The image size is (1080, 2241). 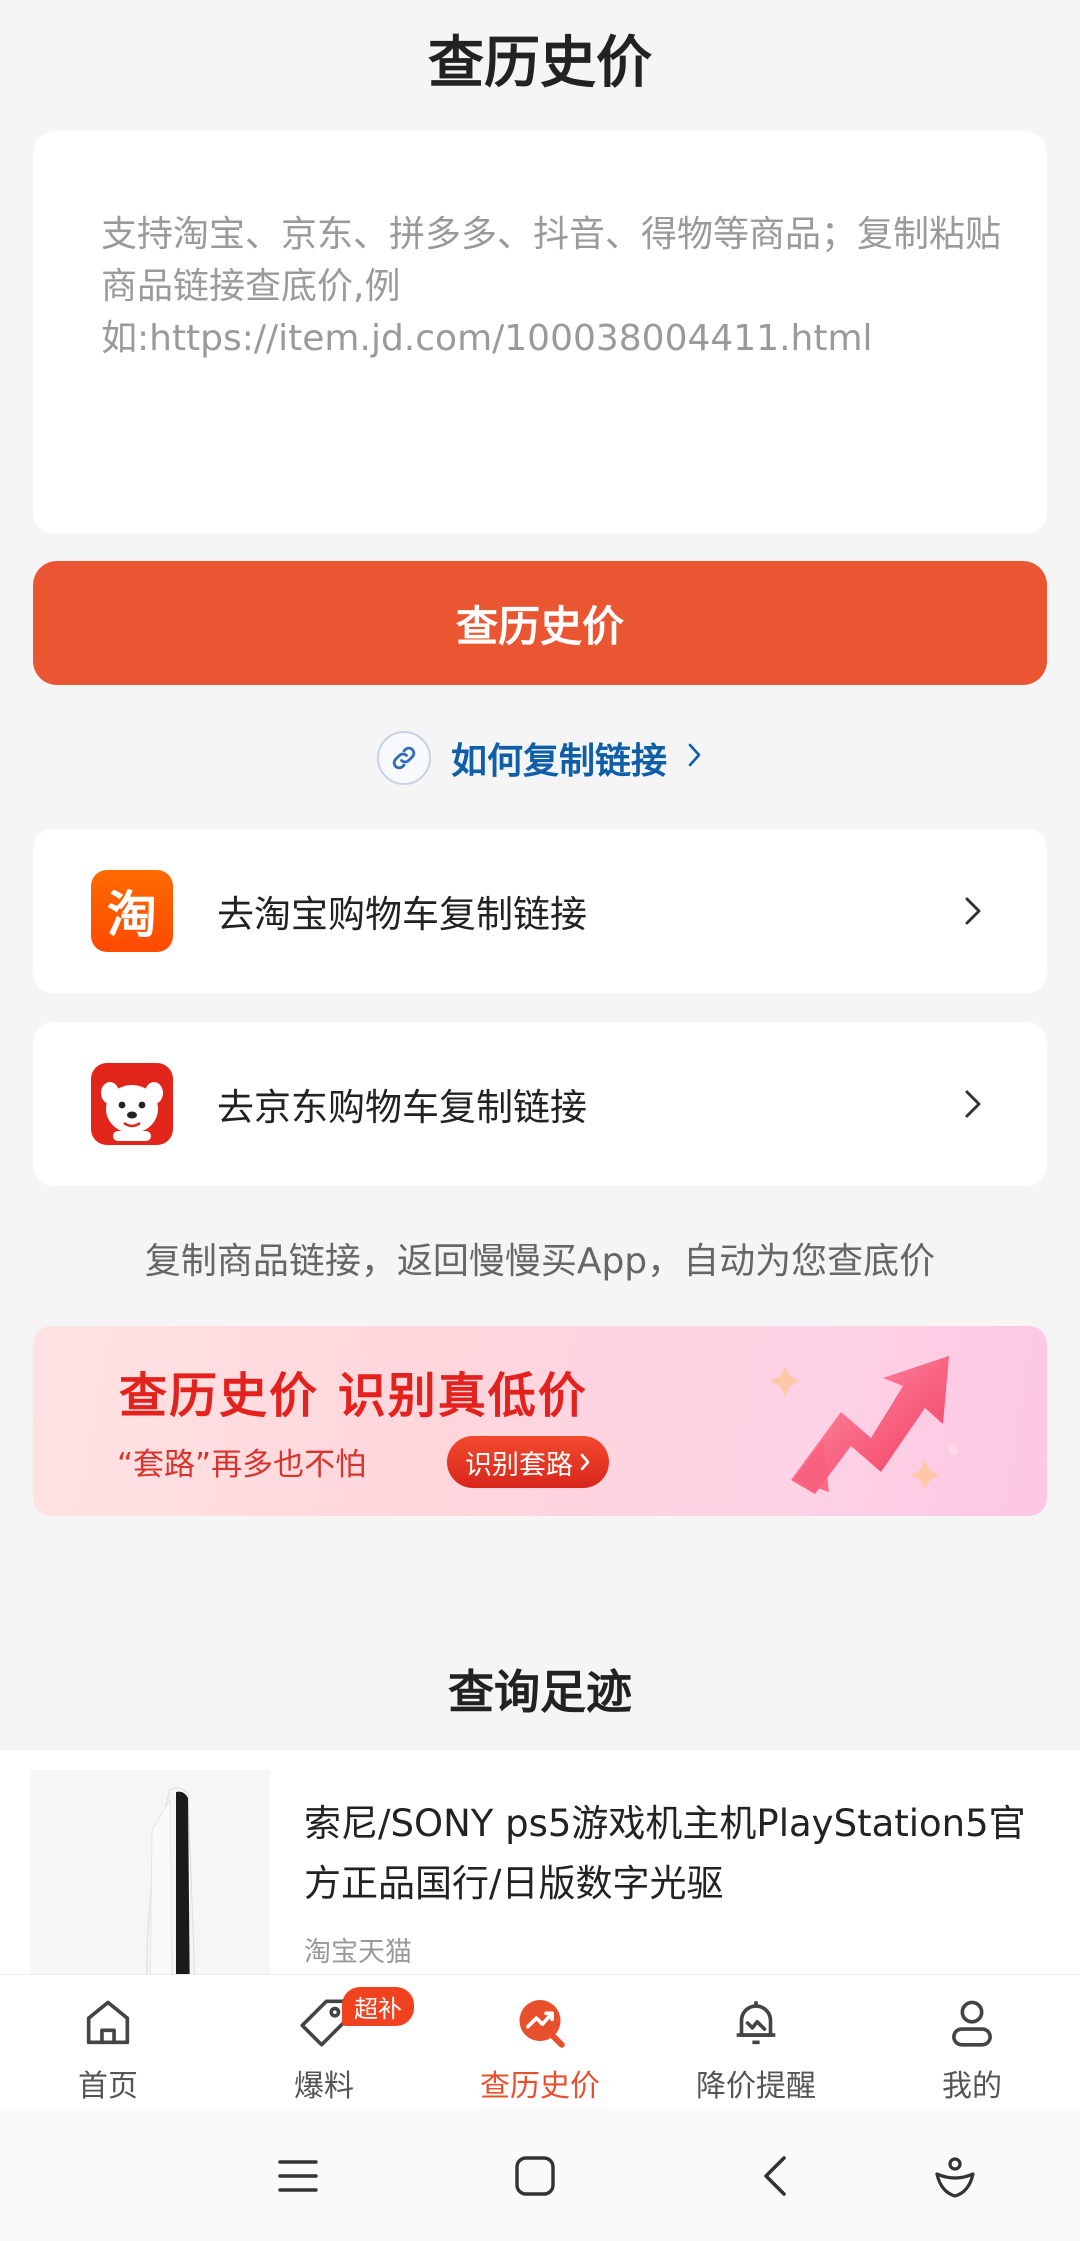 What do you see at coordinates (775, 2176) in the screenshot?
I see `back-icon` at bounding box center [775, 2176].